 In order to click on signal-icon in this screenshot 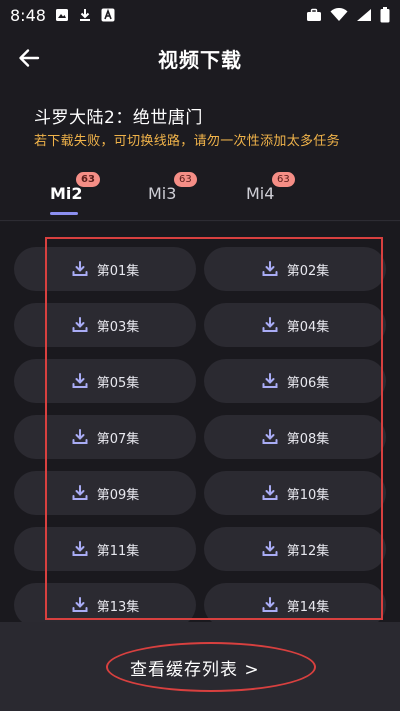, I will do `click(364, 15)`.